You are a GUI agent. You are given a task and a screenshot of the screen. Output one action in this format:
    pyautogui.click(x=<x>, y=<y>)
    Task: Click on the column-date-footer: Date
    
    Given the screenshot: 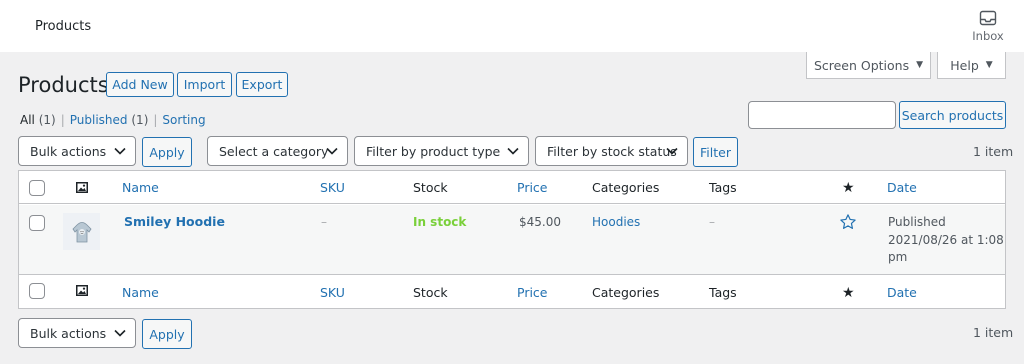 What is the action you would take?
    pyautogui.click(x=902, y=292)
    